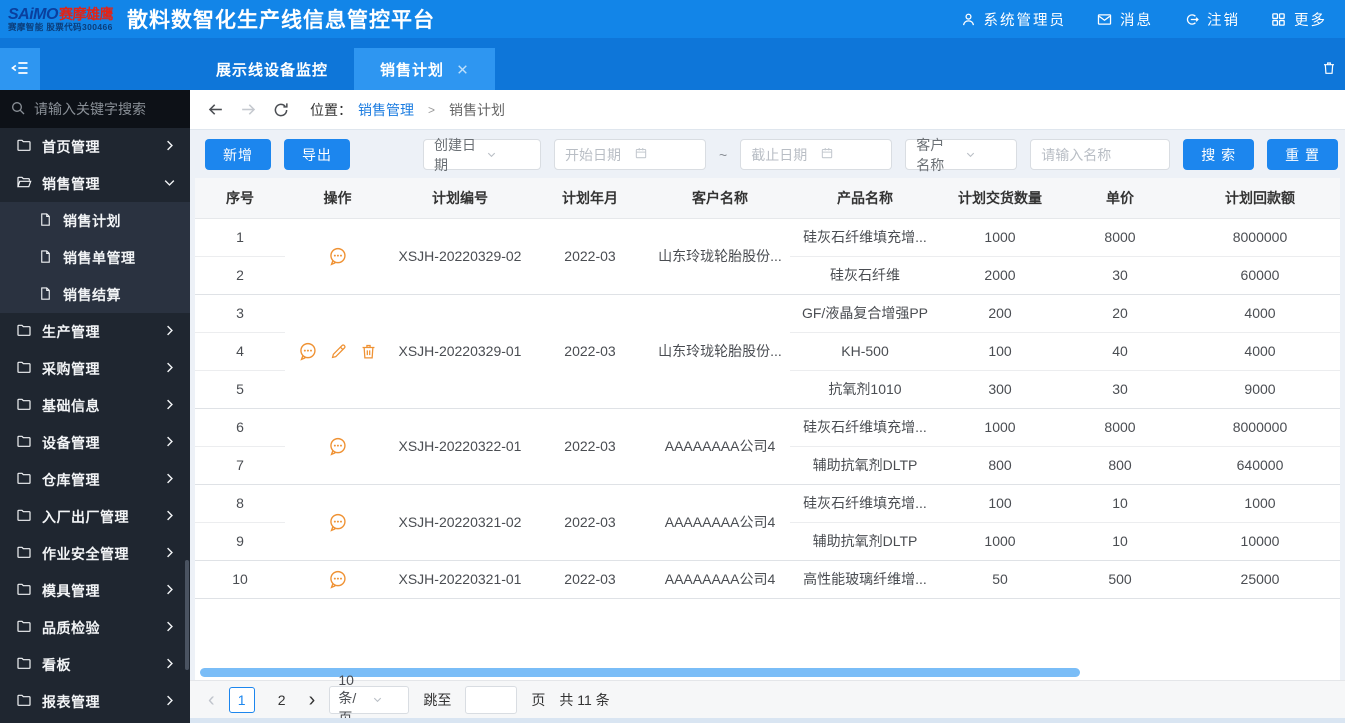  I want to click on search-button: 搜 索, so click(1219, 154).